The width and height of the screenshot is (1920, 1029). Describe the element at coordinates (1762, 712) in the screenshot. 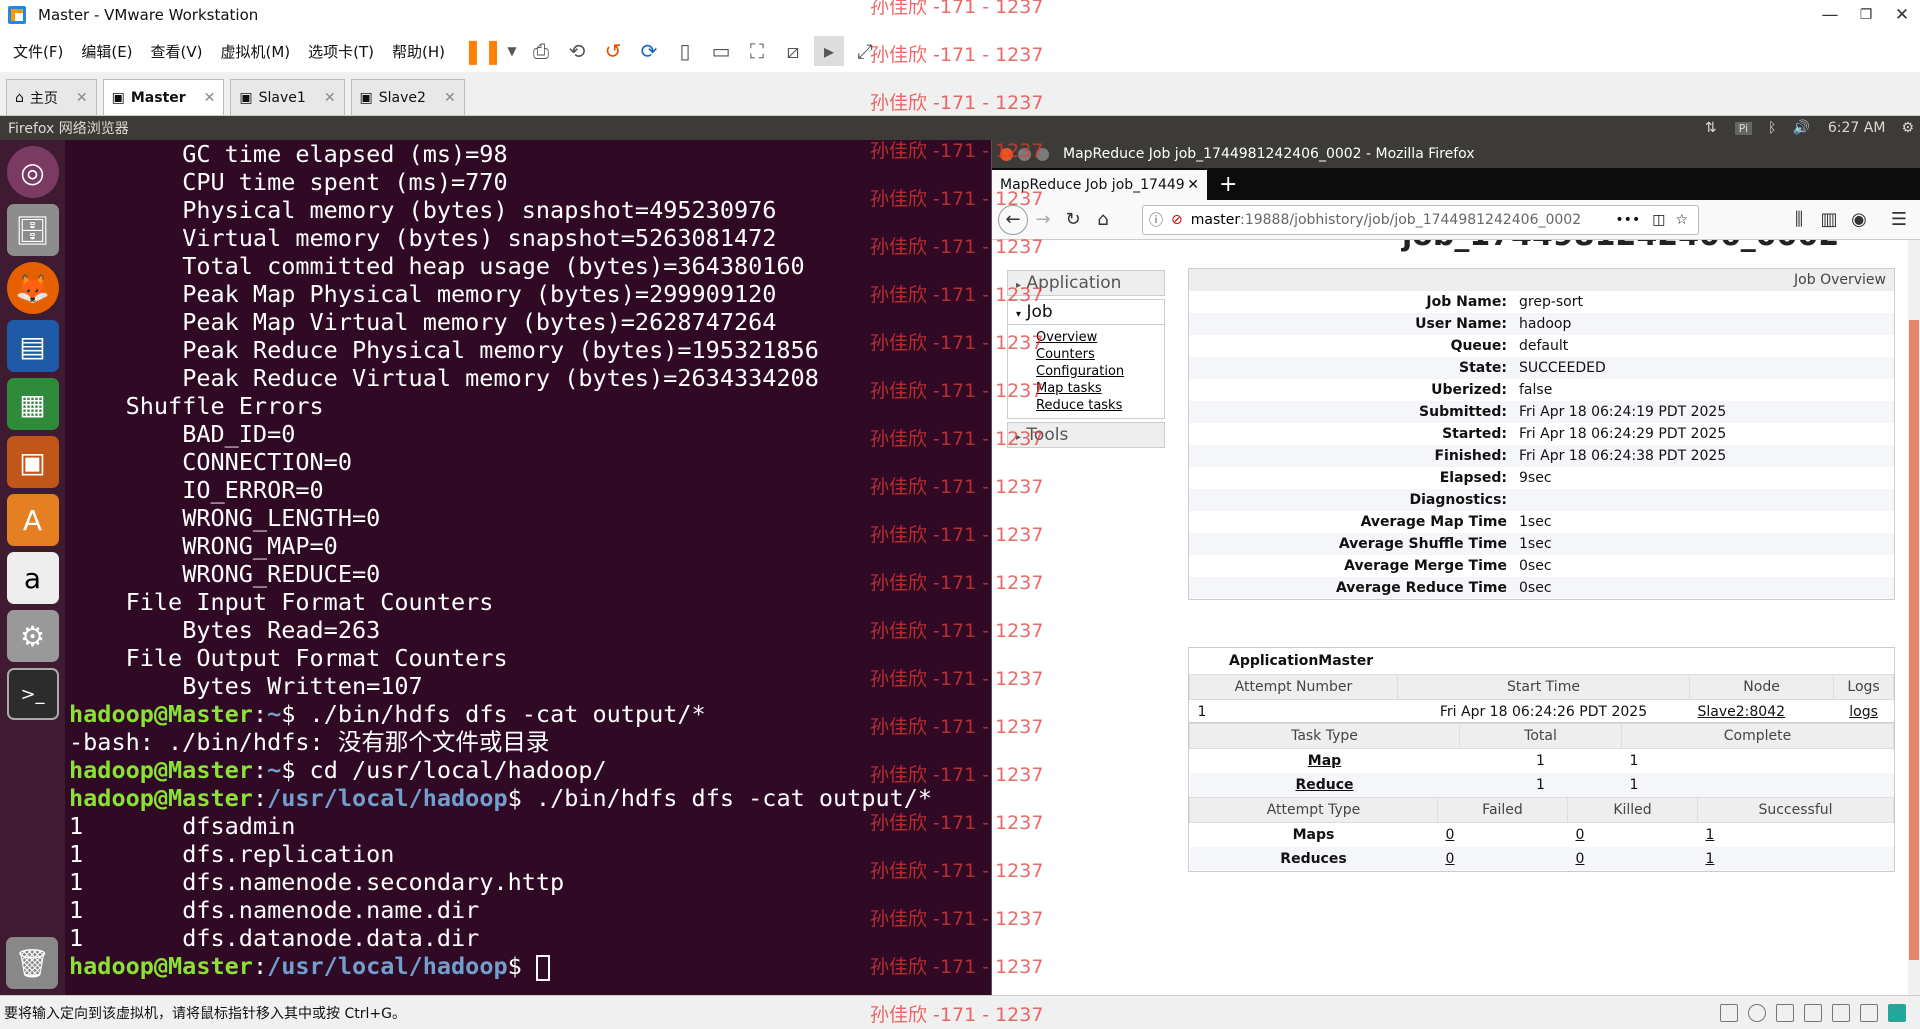

I see `node-link: Slave2:8042` at that location.